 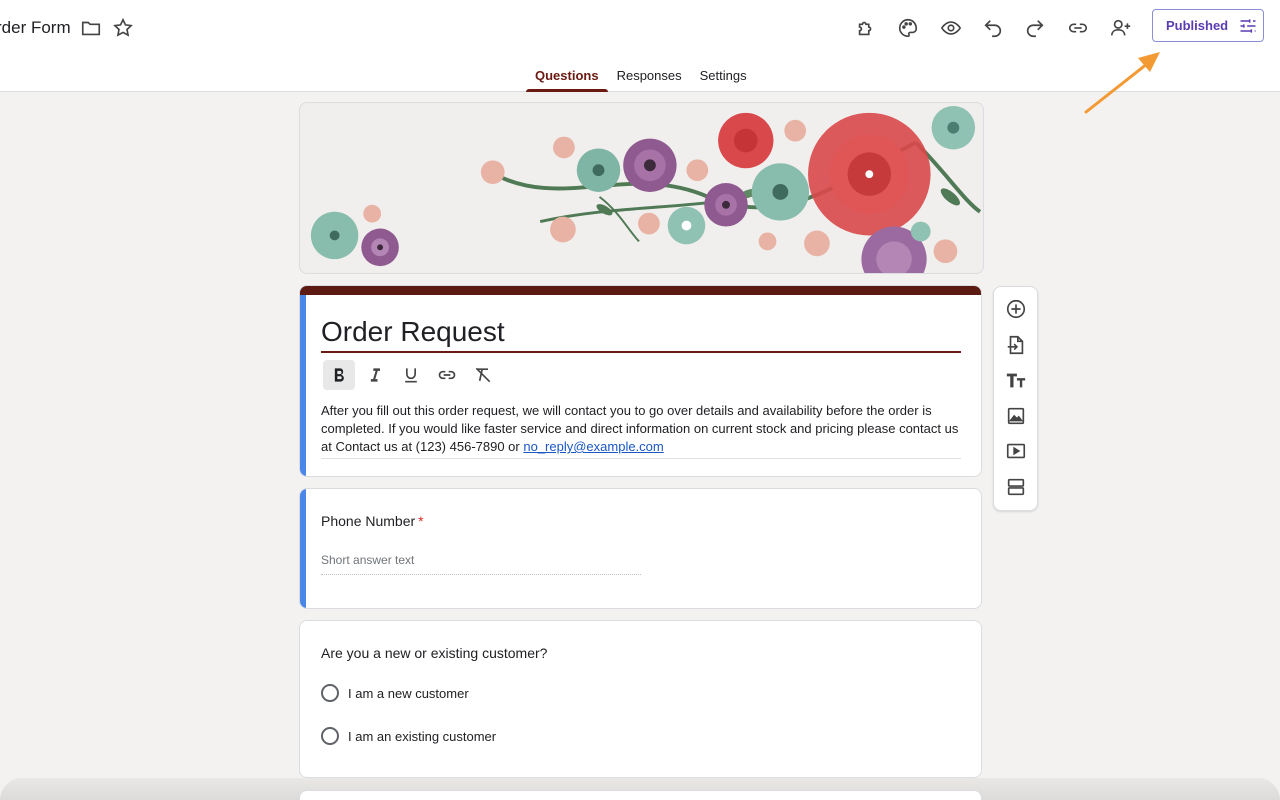 I want to click on document-title: rder Form, so click(x=35, y=28).